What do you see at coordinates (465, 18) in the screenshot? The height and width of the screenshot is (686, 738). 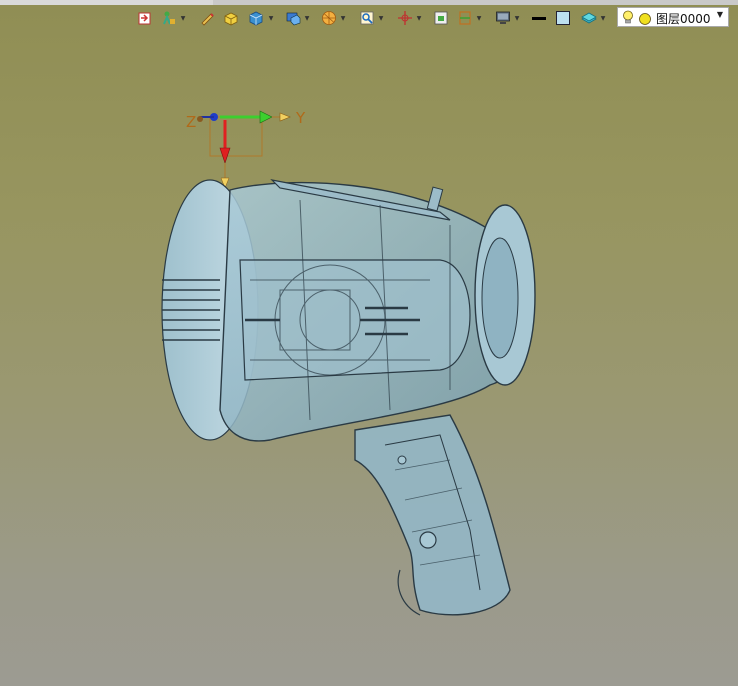 I see `section-view-icon` at bounding box center [465, 18].